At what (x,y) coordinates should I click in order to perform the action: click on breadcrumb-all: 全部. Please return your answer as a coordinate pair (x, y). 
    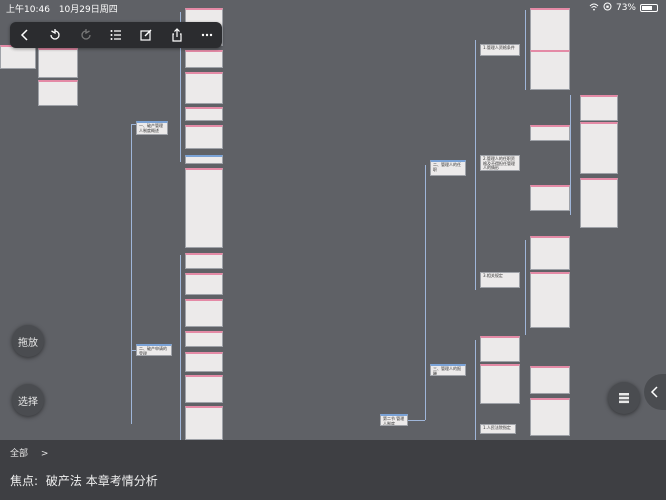
    Looking at the image, I should click on (19, 454).